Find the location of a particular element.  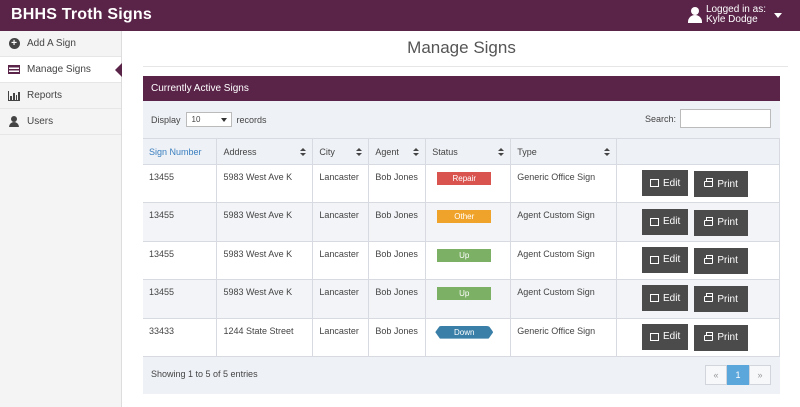

status-cell: Down is located at coordinates (468, 337).